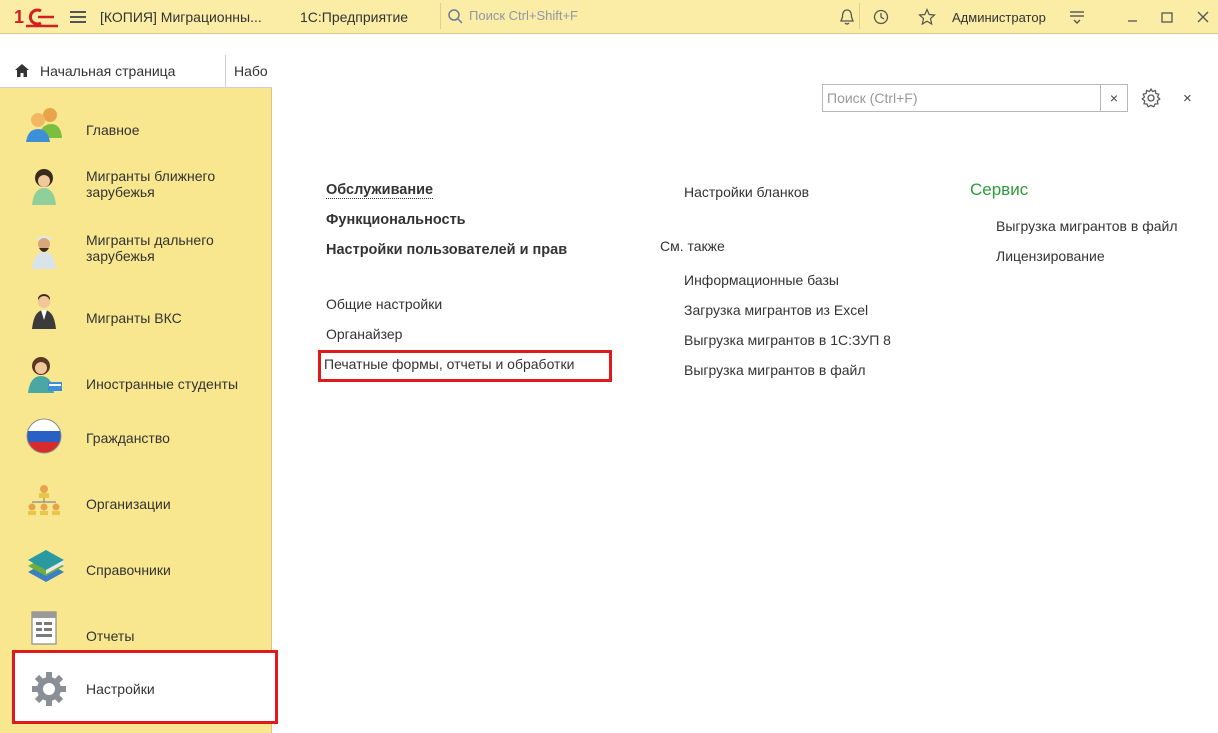  Describe the element at coordinates (44, 436) in the screenshot. I see `flag-icon` at that location.